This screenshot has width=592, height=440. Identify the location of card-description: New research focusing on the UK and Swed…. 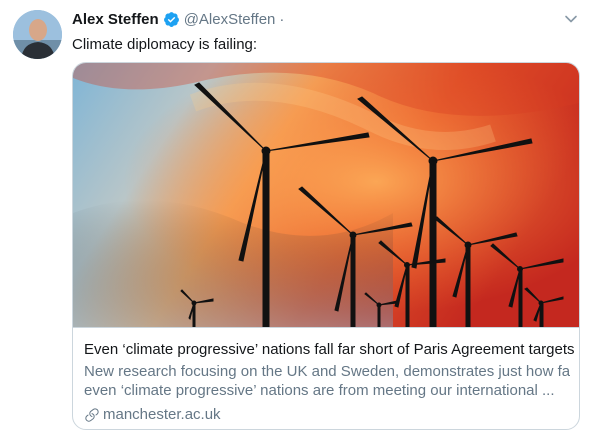
(327, 381).